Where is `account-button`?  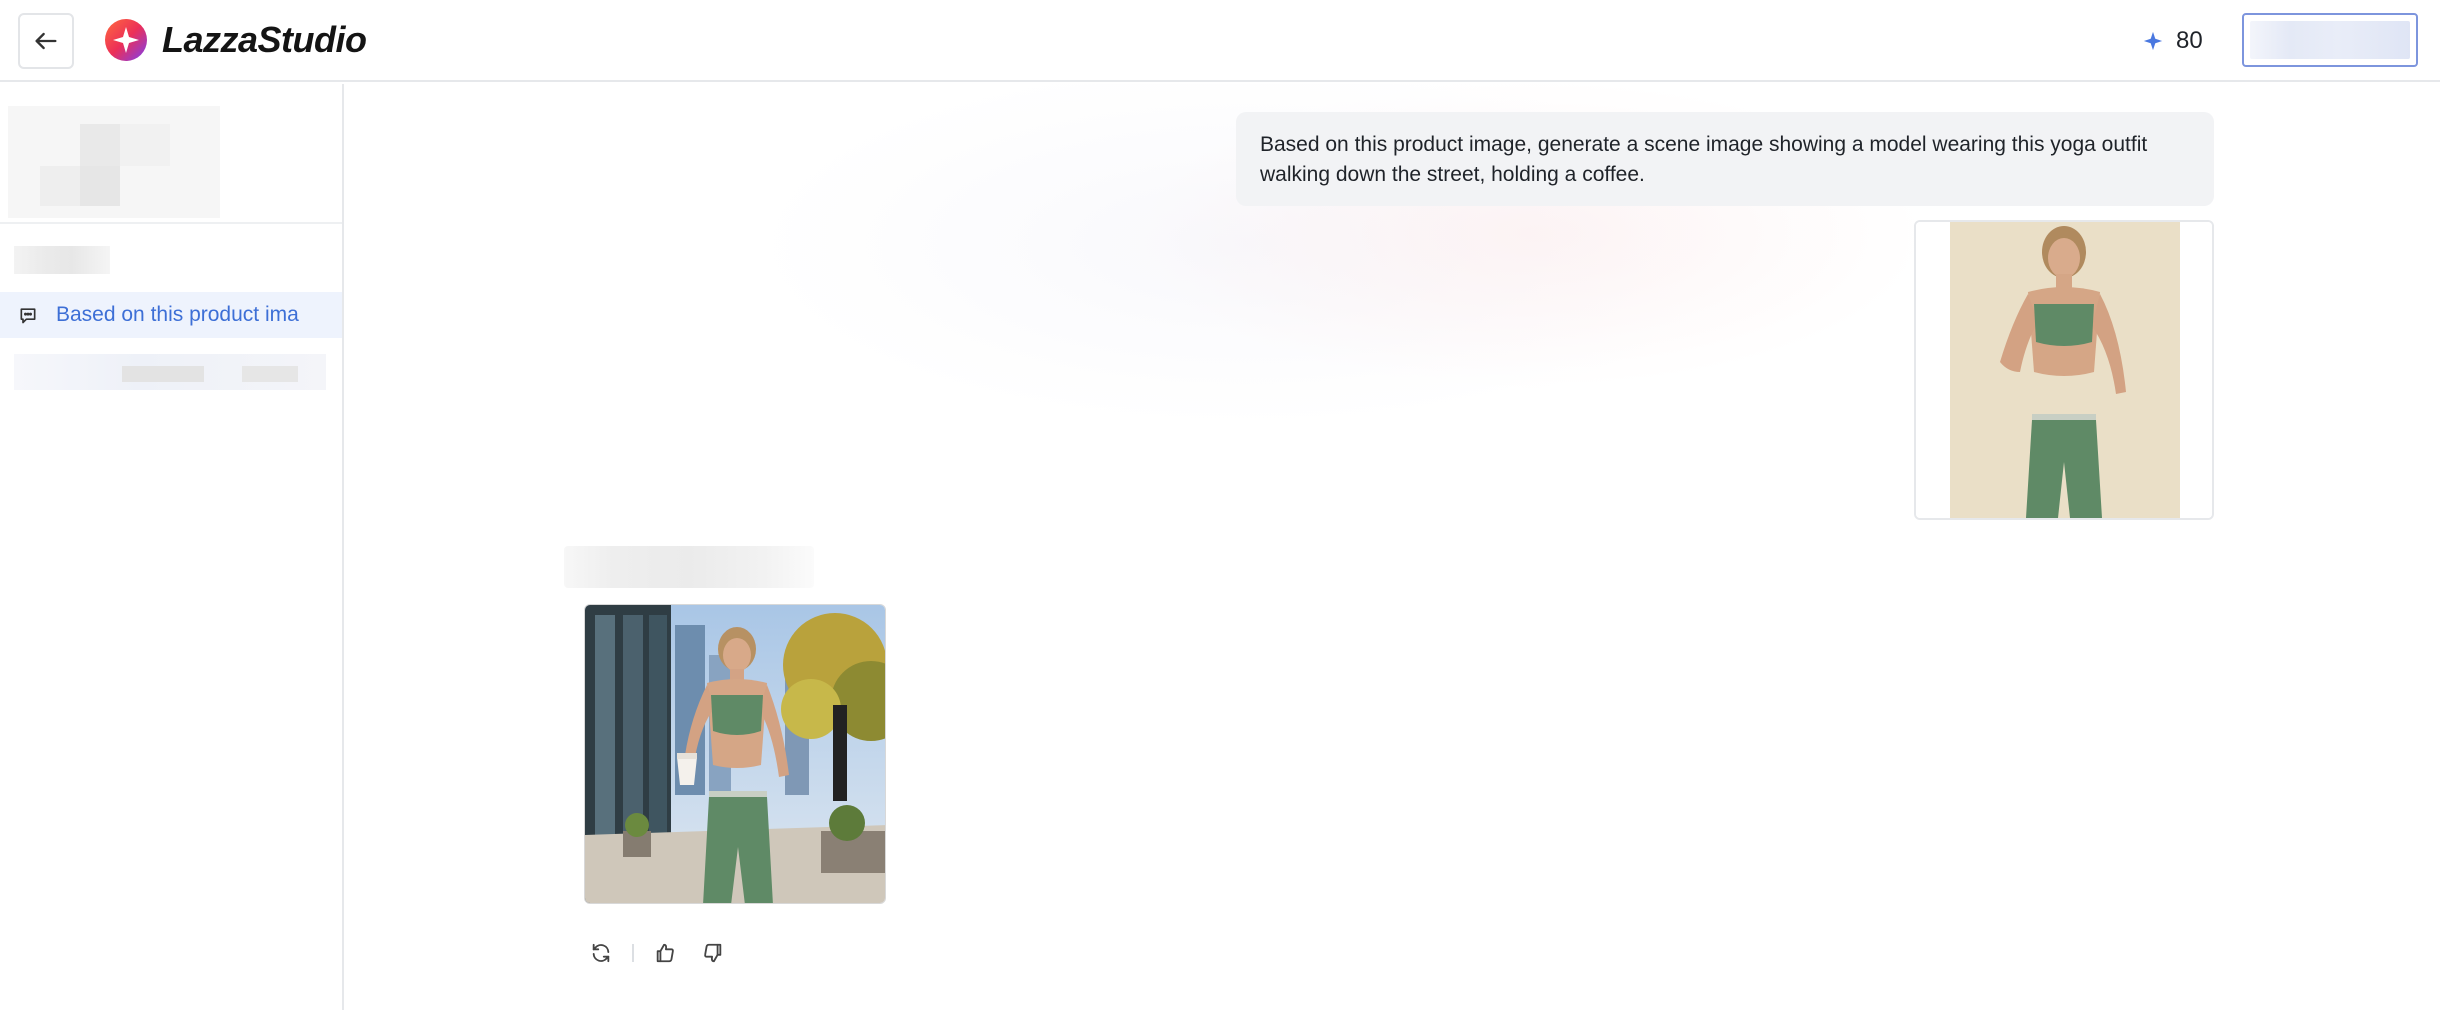
account-button is located at coordinates (2330, 40).